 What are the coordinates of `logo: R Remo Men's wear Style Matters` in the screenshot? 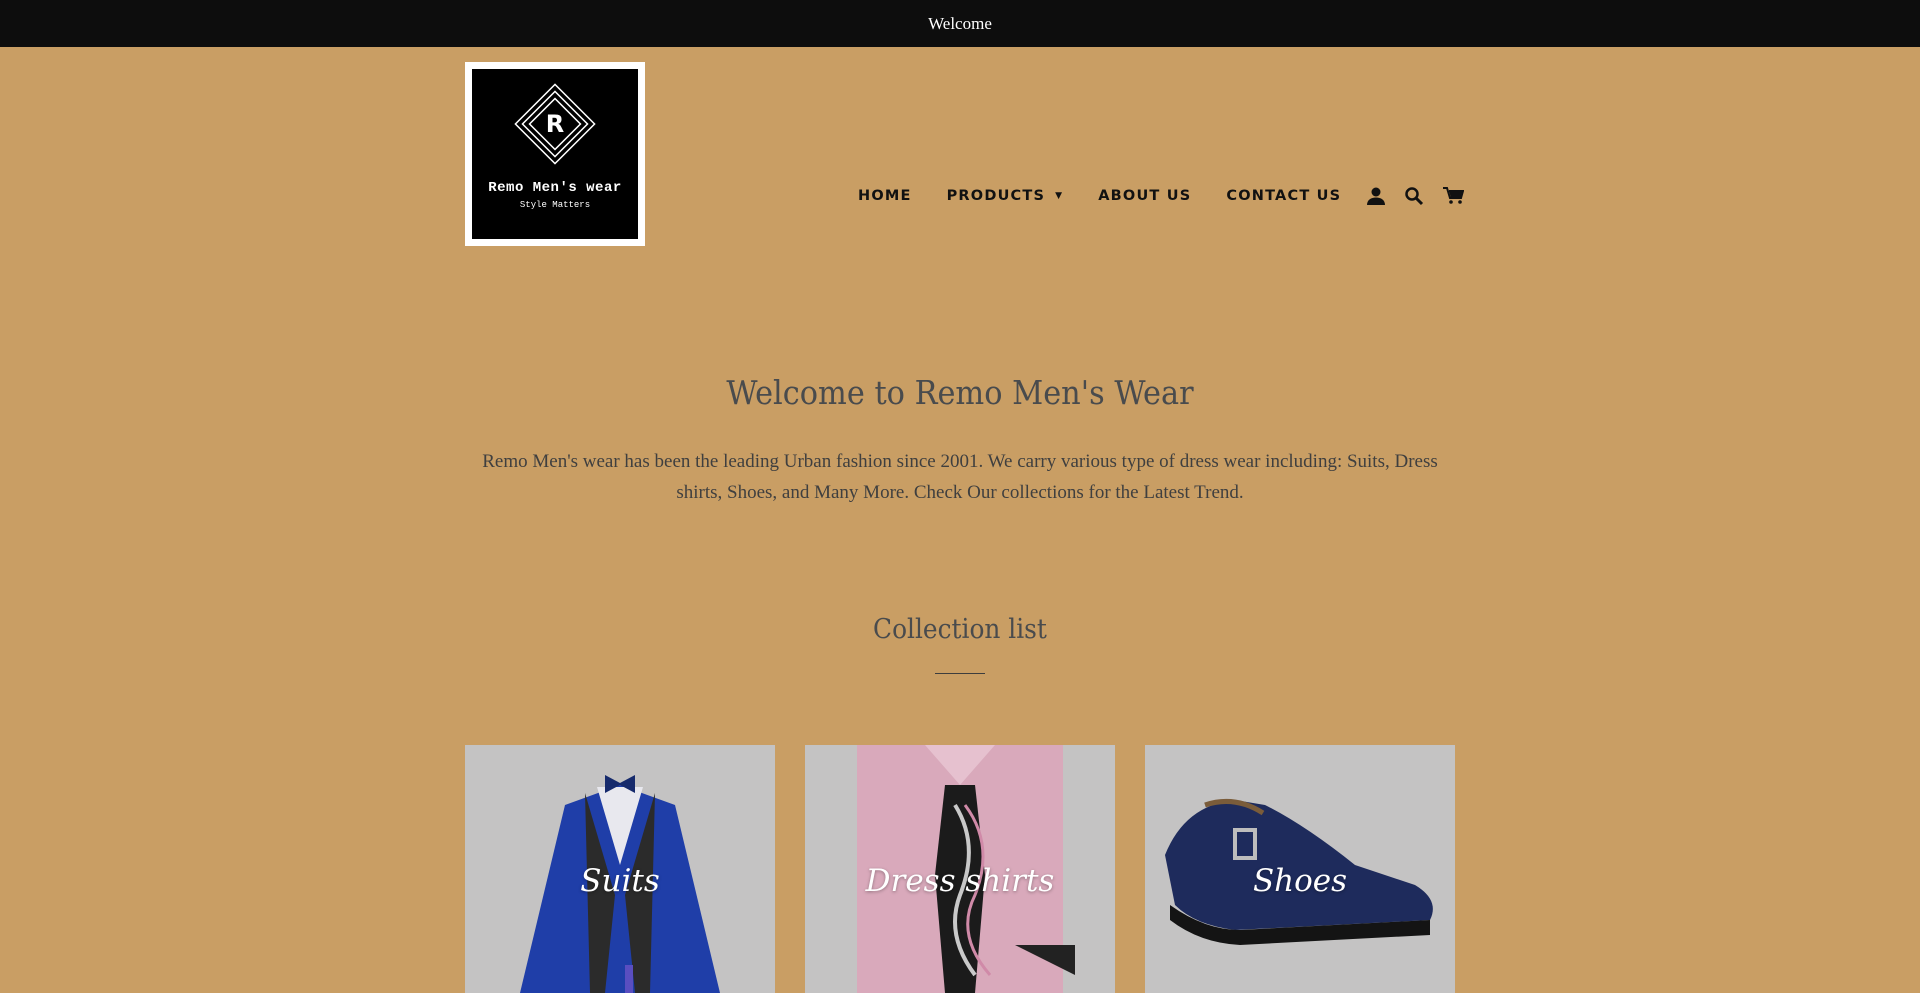 It's located at (555, 154).